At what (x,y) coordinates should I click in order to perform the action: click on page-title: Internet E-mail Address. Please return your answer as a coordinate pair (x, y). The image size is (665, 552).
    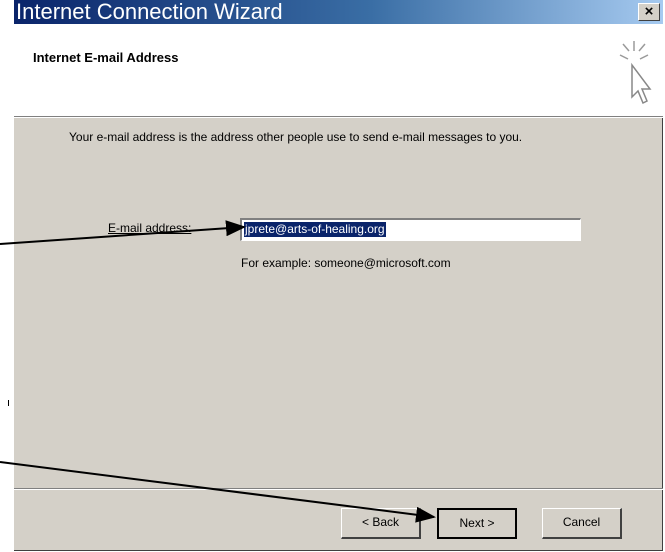
    Looking at the image, I should click on (106, 57).